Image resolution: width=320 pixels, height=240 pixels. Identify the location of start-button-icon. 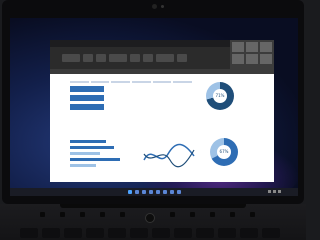
(129, 192).